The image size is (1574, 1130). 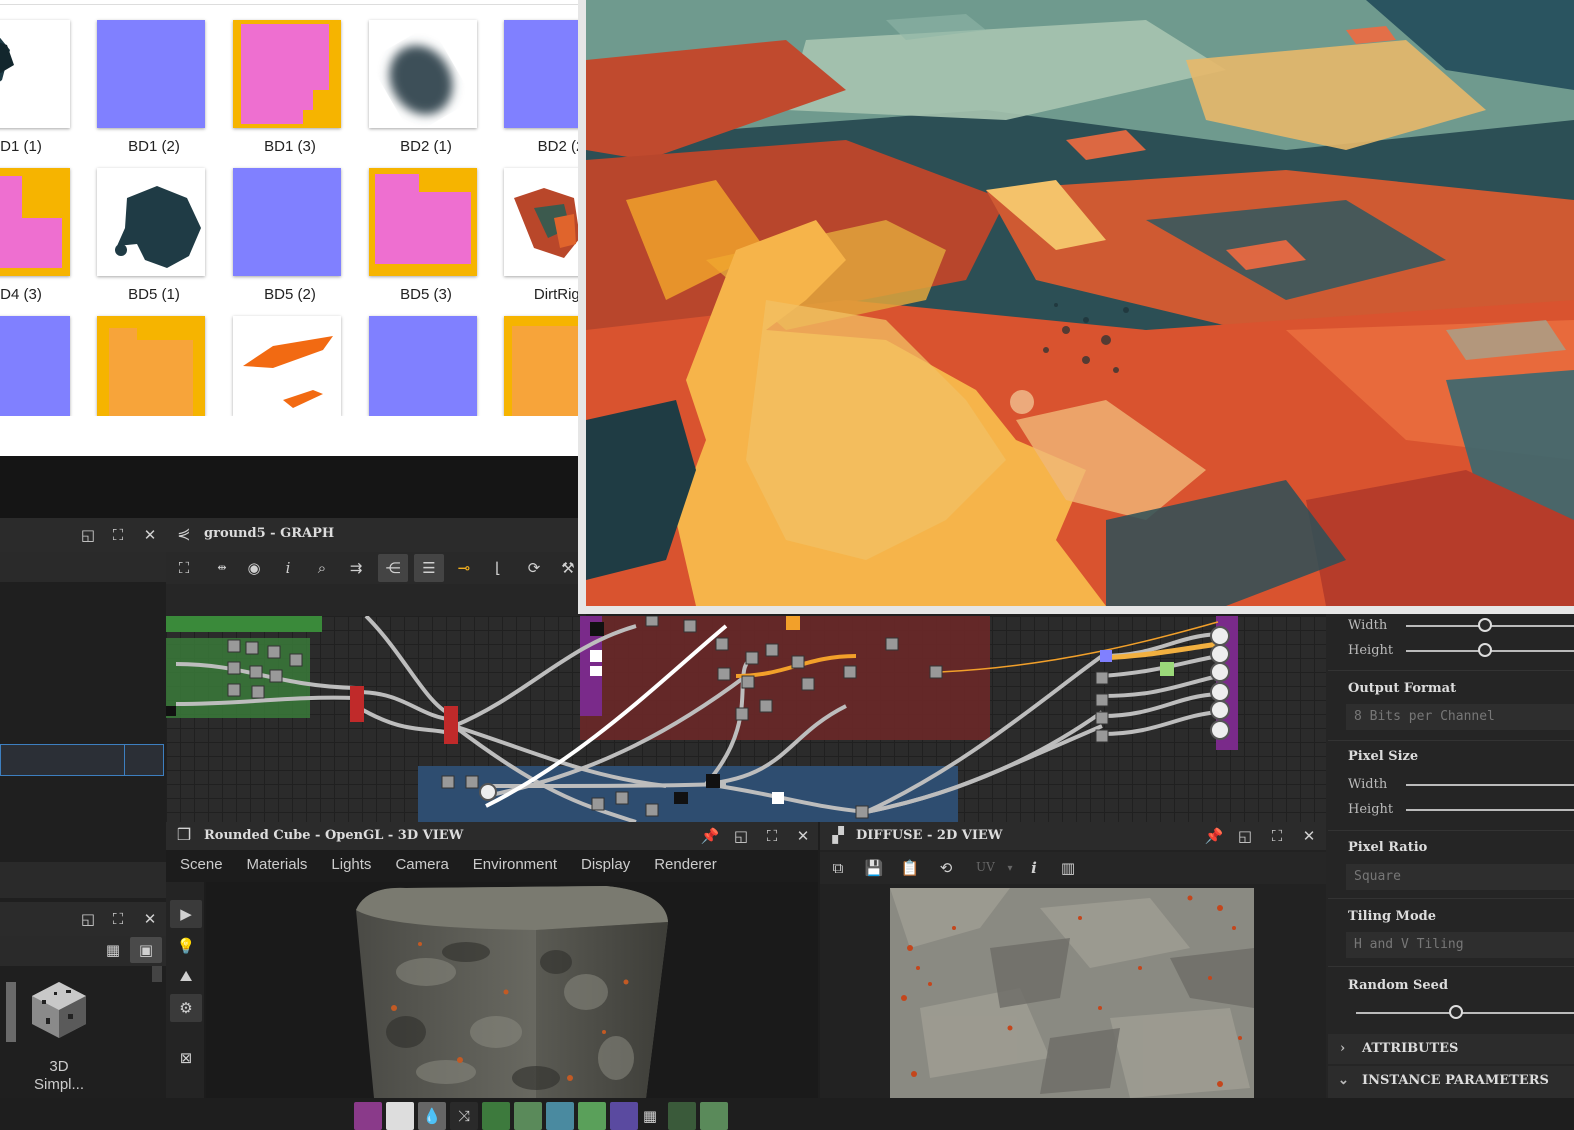 I want to click on output-node-button, so click(x=682, y=1116).